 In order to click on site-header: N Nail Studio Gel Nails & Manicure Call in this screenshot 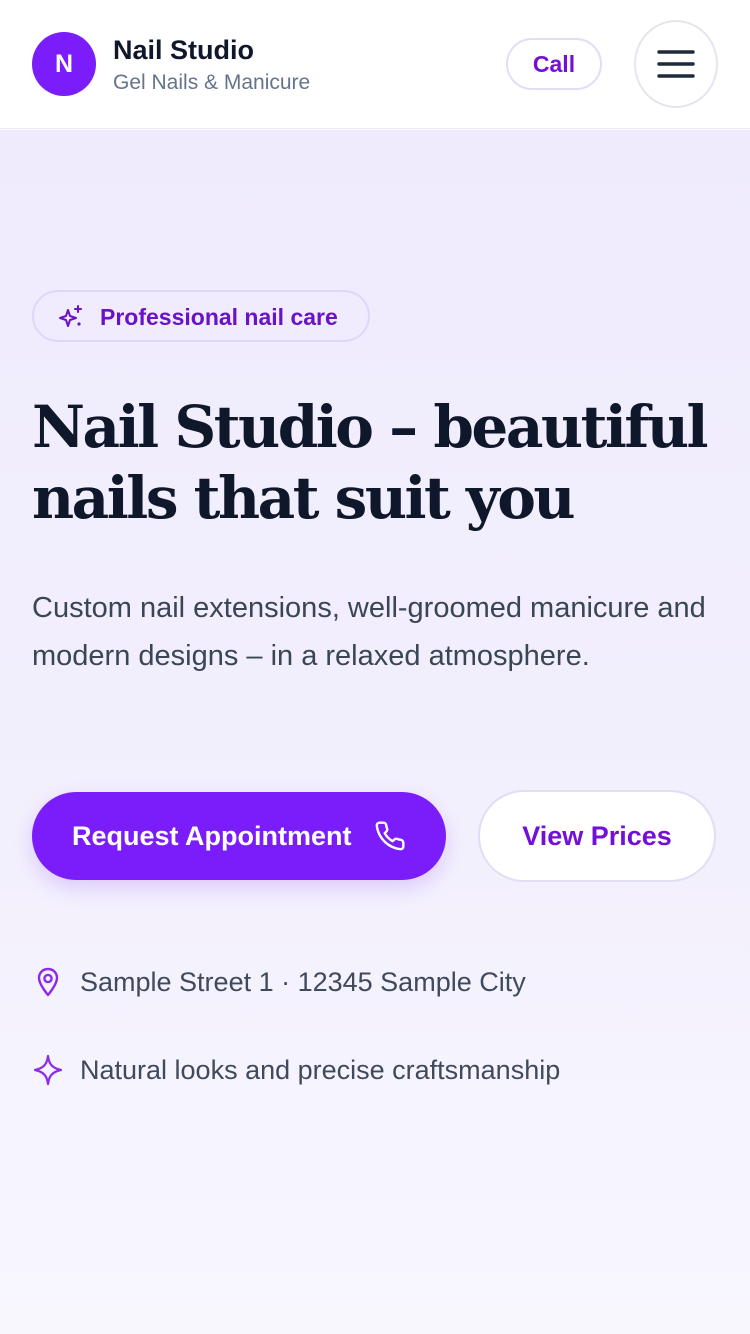, I will do `click(375, 64)`.